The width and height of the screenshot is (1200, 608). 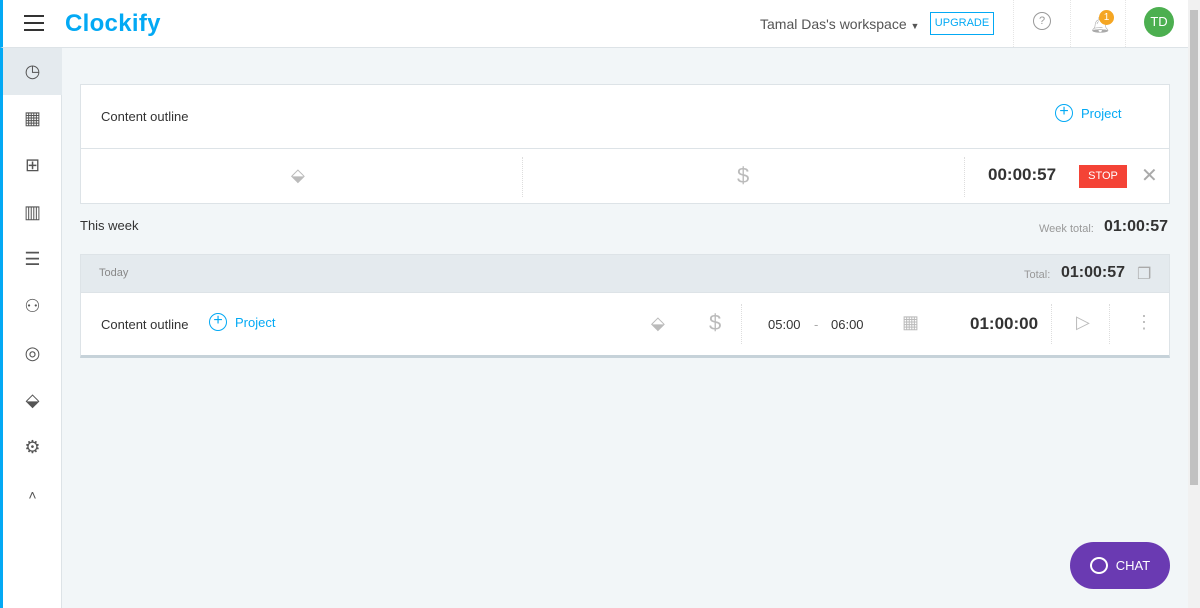 I want to click on chat-bubble-icon, so click(x=1098, y=565).